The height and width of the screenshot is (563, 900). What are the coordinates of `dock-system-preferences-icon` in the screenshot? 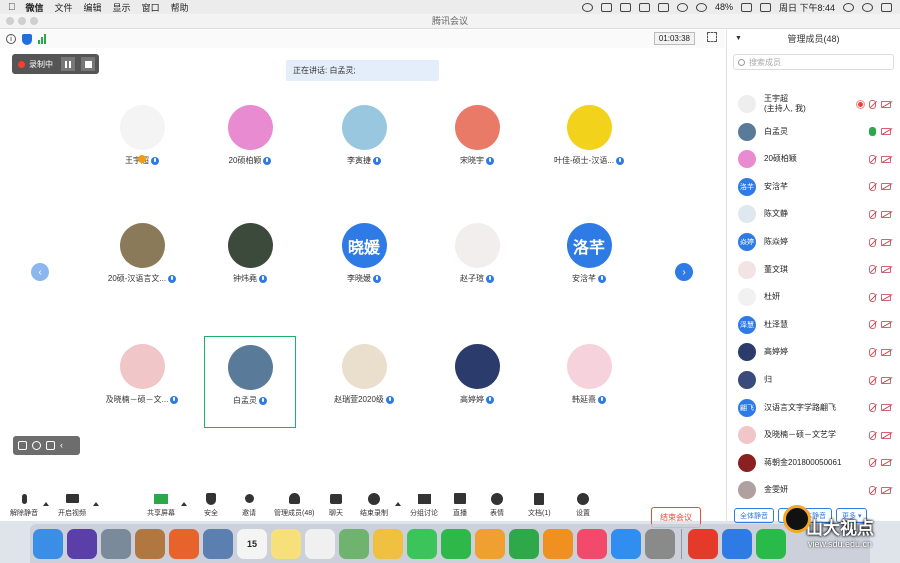 It's located at (660, 543).